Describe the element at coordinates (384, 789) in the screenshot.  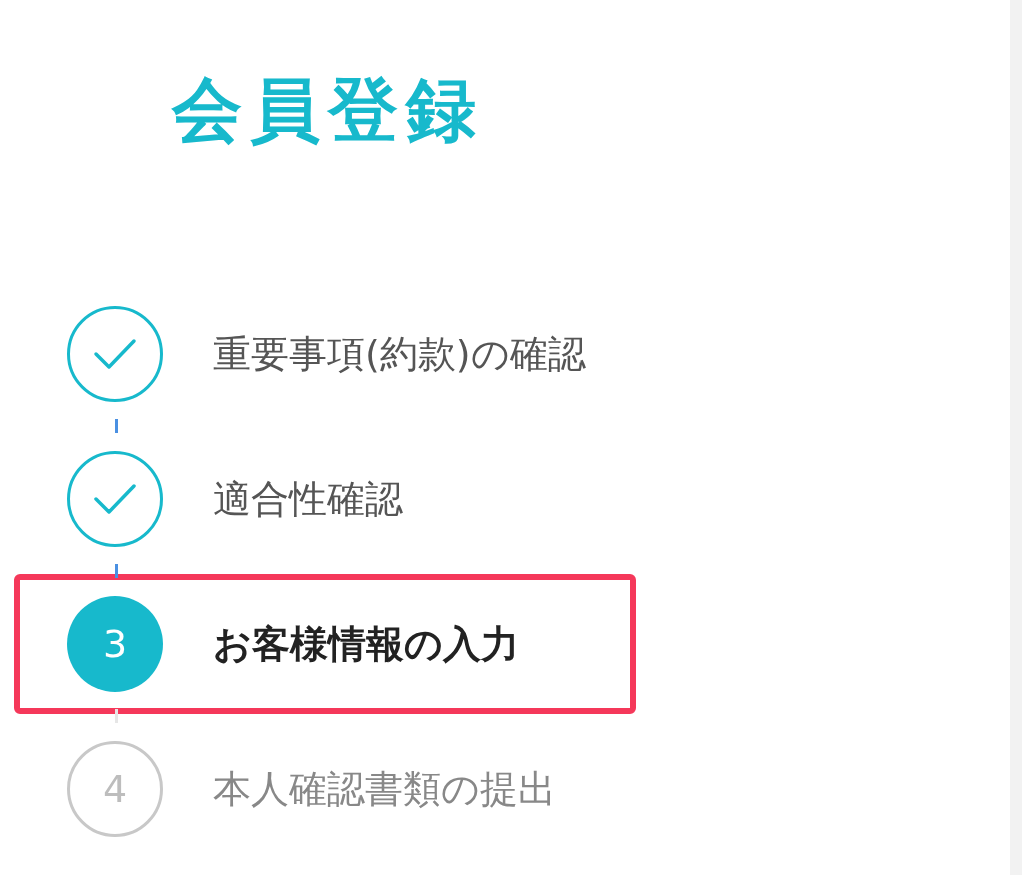
I see `step-label: 本人確認書類の提出` at that location.